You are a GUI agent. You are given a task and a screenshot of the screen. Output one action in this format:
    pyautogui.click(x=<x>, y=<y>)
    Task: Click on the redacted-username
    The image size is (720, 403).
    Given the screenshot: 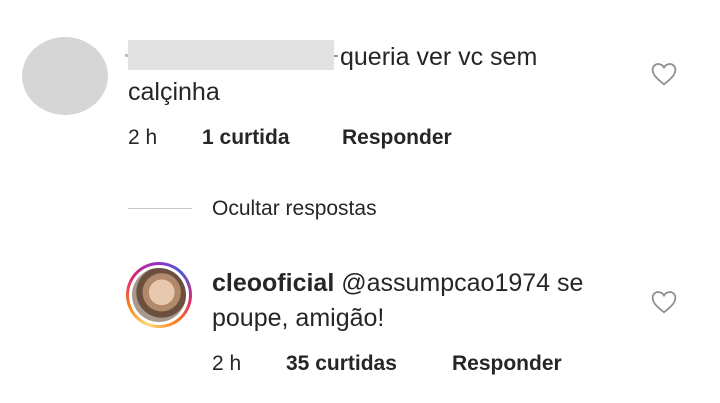 What is the action you would take?
    pyautogui.click(x=231, y=55)
    